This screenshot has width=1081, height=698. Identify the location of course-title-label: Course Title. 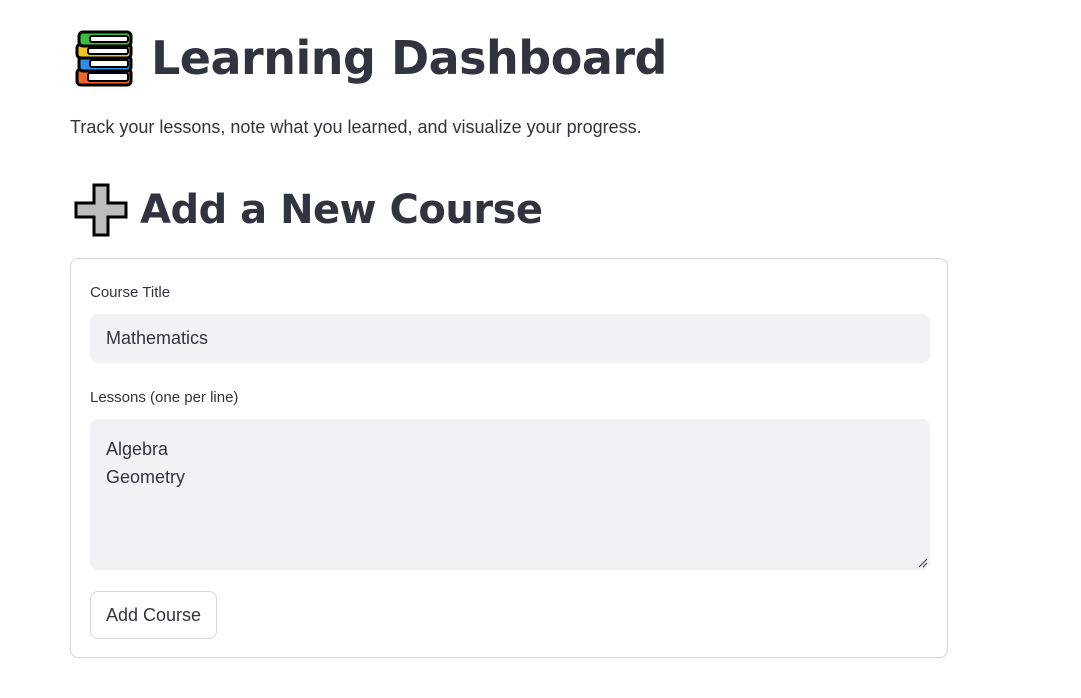
(130, 292).